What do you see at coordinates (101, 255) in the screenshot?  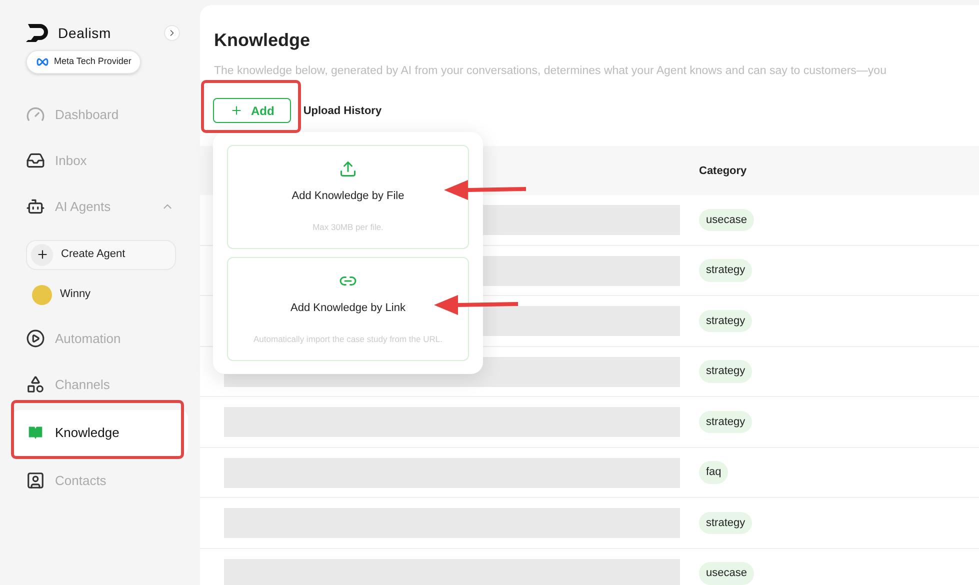 I see `create-agent-button: Create Agent` at bounding box center [101, 255].